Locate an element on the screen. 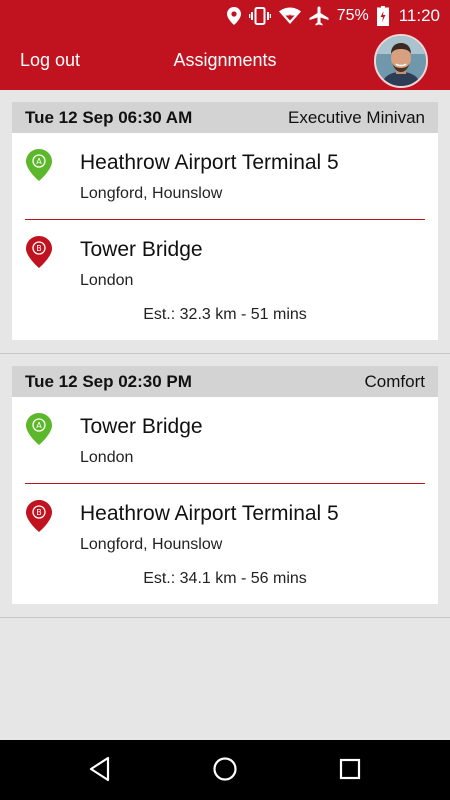  home-icon is located at coordinates (225, 771).